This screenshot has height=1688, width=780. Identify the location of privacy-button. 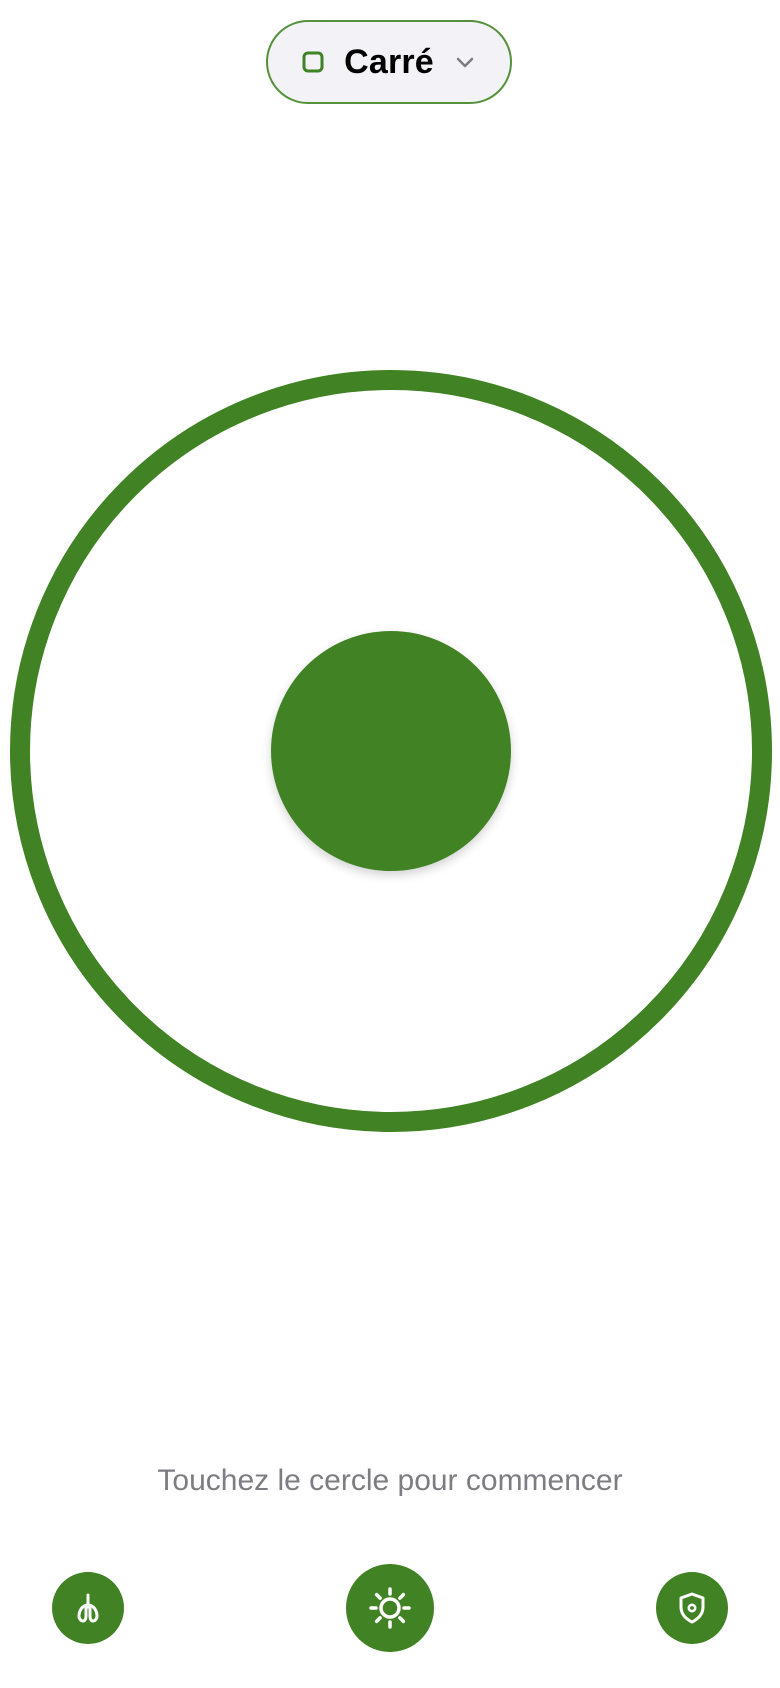
(692, 1608).